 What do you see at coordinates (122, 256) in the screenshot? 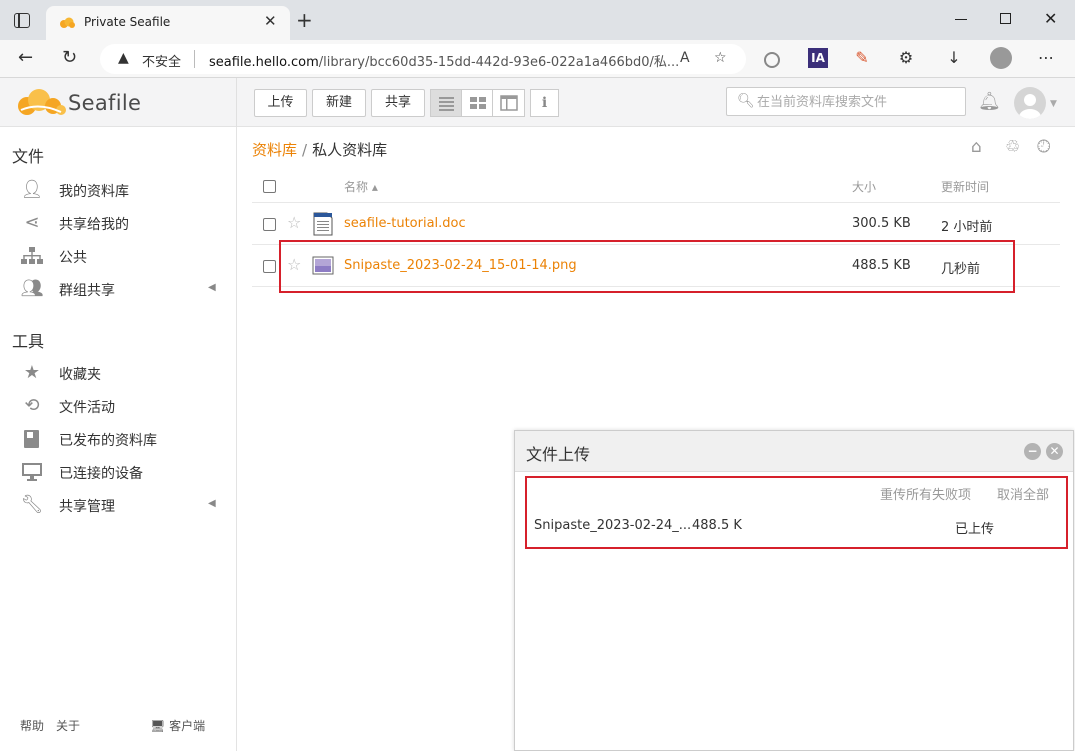
I see `sidebar-item-public: 公共` at bounding box center [122, 256].